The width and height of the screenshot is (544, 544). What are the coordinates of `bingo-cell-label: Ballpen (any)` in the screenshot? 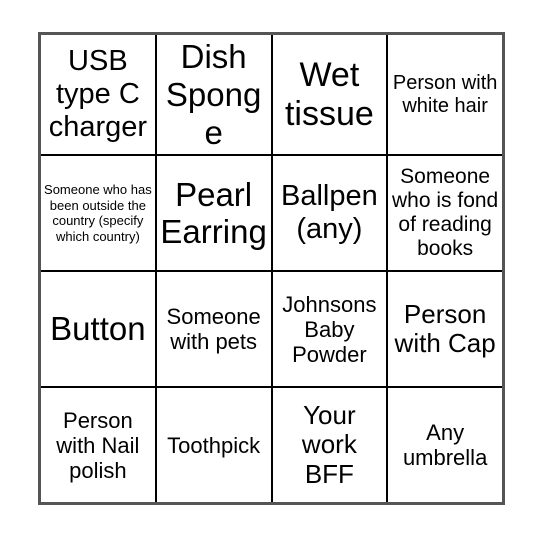 It's located at (329, 213).